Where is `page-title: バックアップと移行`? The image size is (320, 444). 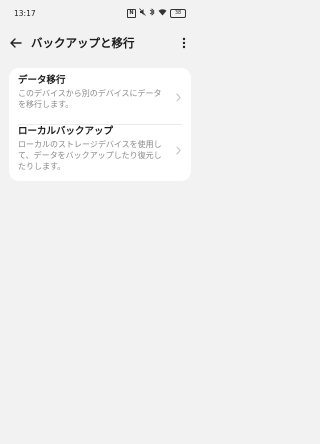 page-title: バックアップと移行 is located at coordinates (83, 43).